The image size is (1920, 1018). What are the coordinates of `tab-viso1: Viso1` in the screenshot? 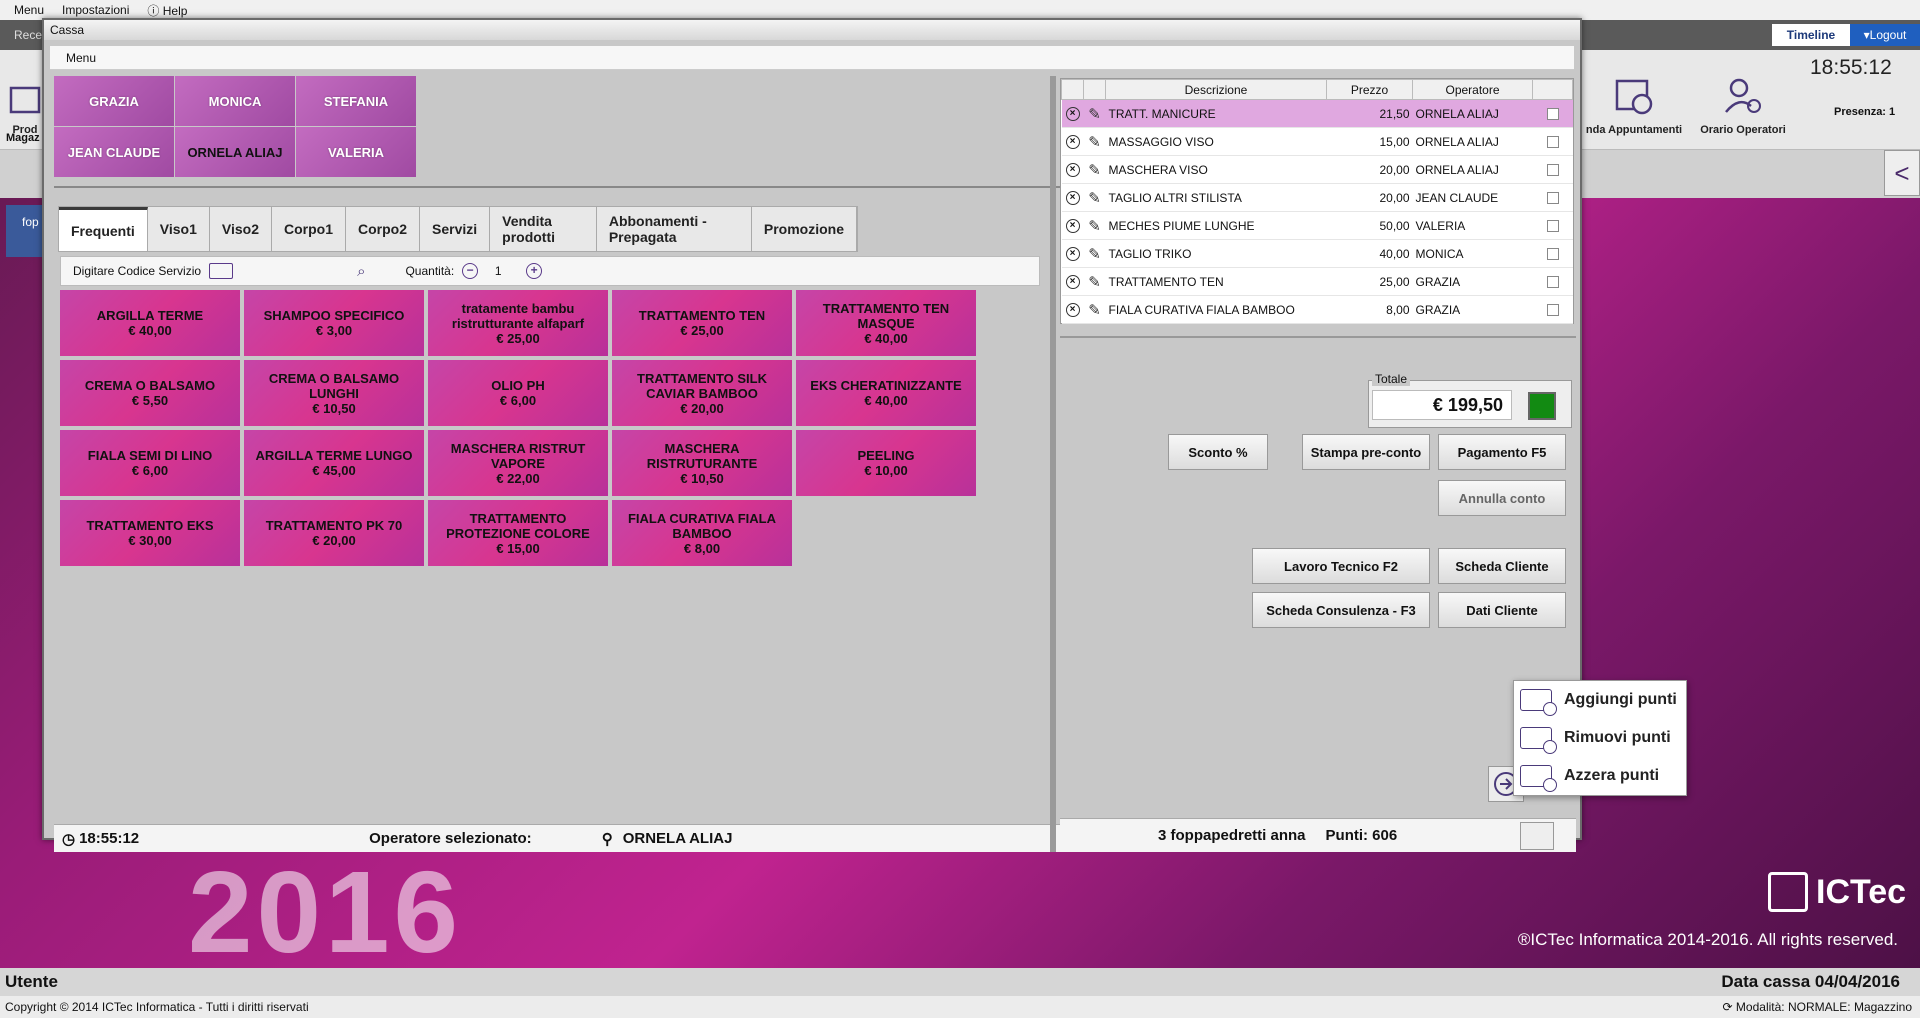 It's located at (179, 229).